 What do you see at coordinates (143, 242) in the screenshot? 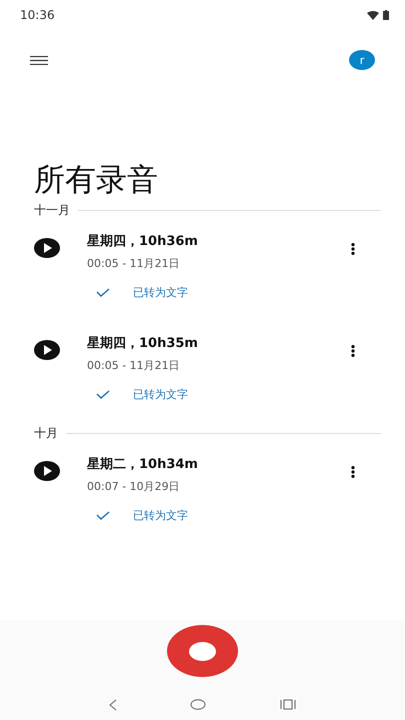
I see `recording-title: 星期四，10h36m` at bounding box center [143, 242].